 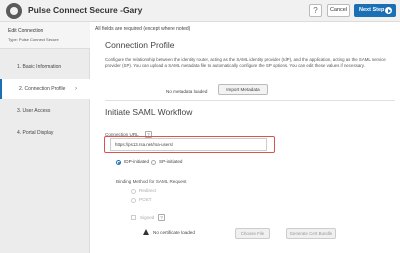 What do you see at coordinates (250, 100) in the screenshot?
I see `section-divider` at bounding box center [250, 100].